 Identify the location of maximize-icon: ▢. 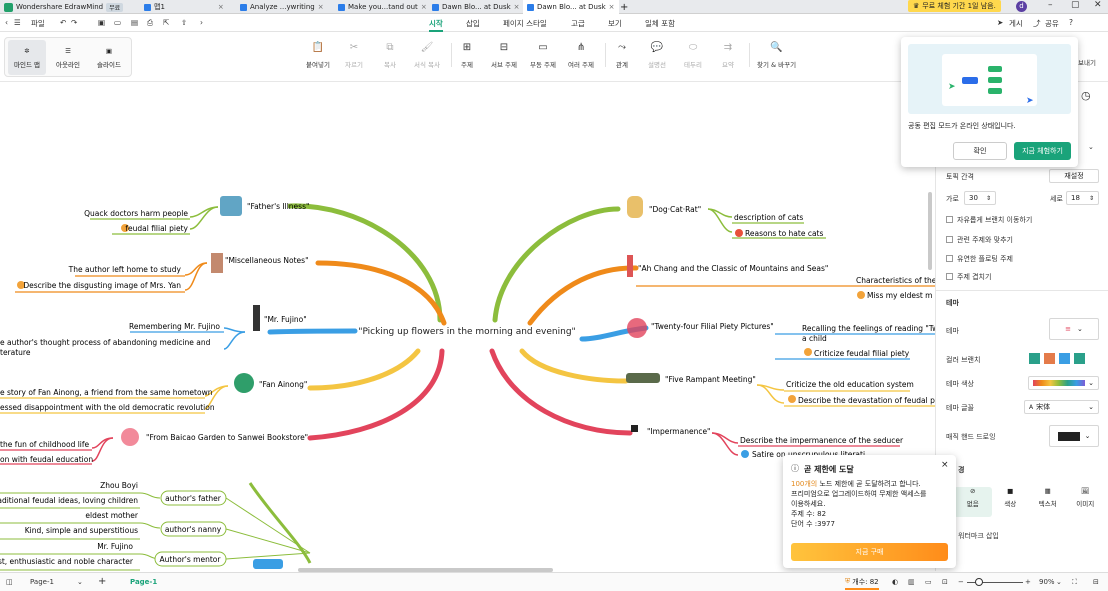
(1075, 5).